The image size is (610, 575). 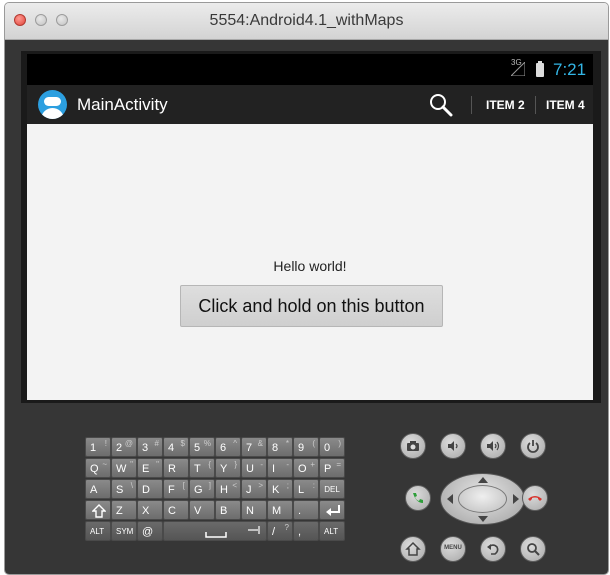 What do you see at coordinates (518, 69) in the screenshot?
I see `signal-icon` at bounding box center [518, 69].